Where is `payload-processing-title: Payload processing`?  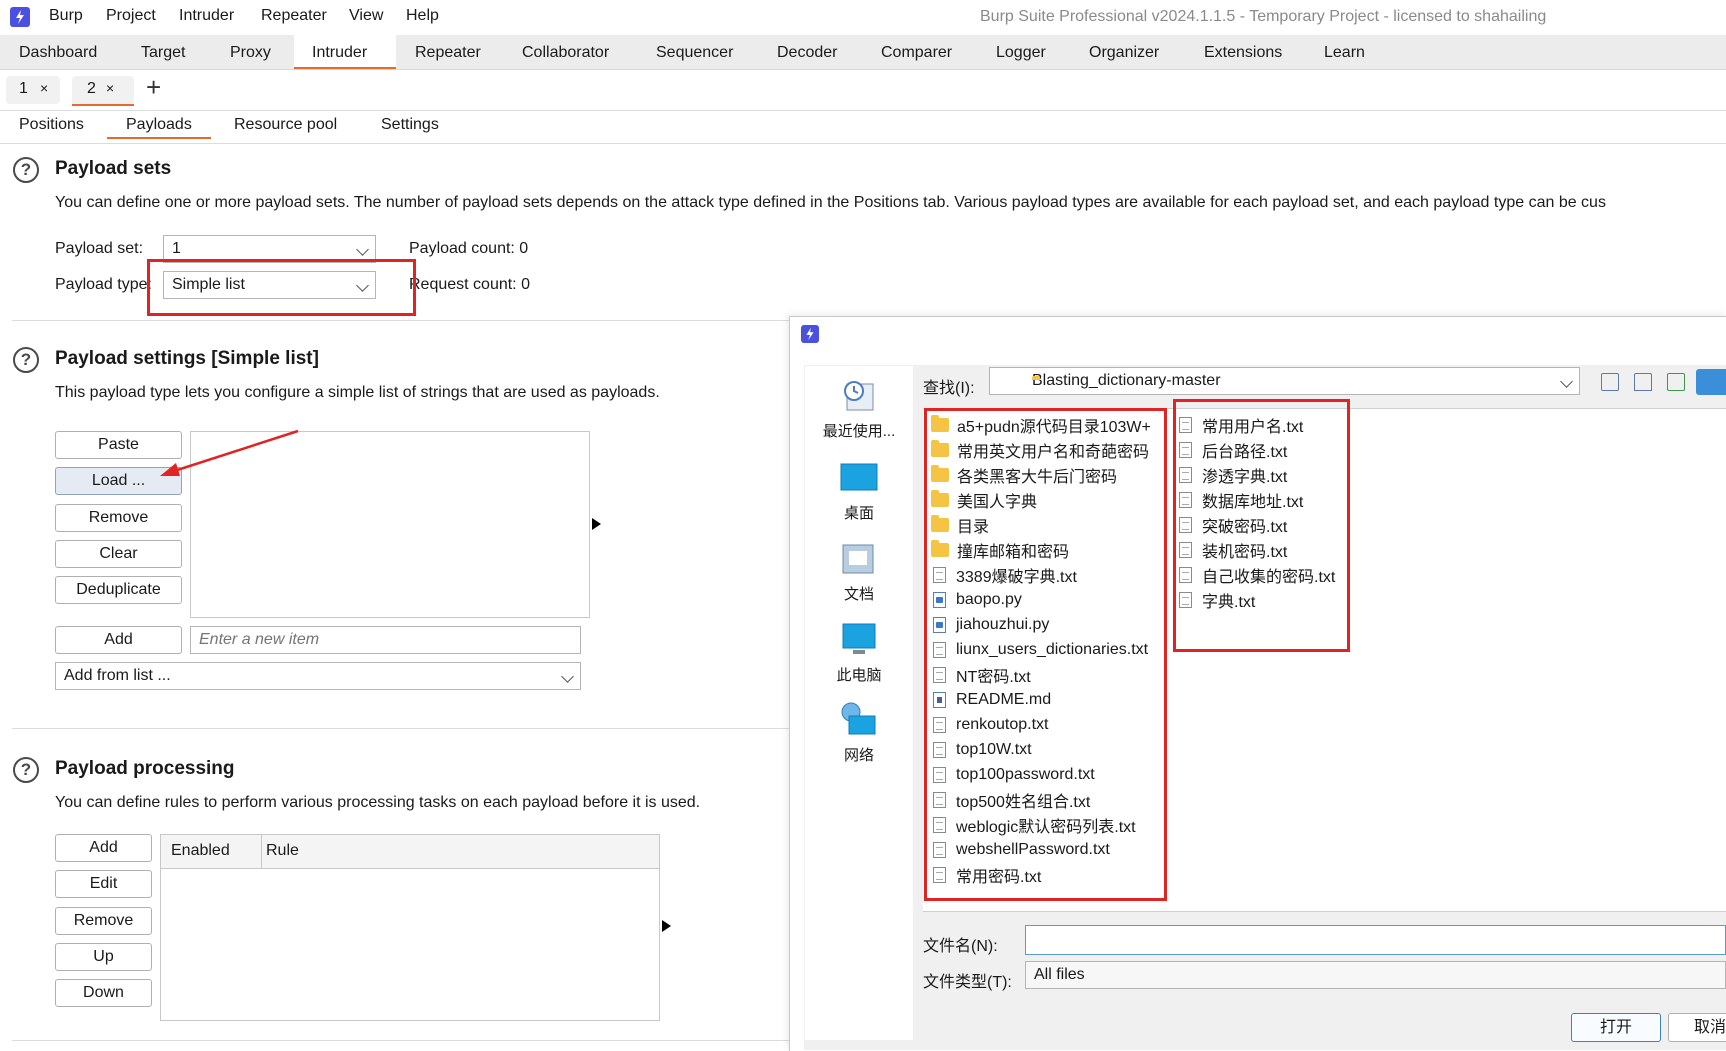 payload-processing-title: Payload processing is located at coordinates (145, 768).